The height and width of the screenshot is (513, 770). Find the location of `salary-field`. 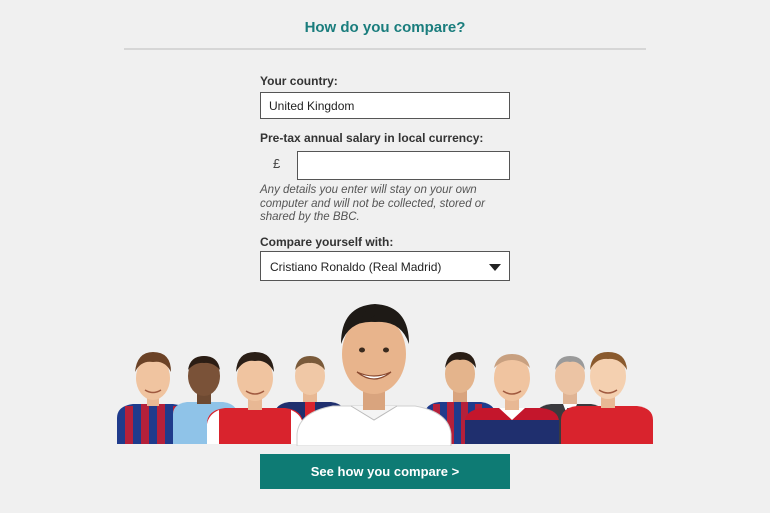

salary-field is located at coordinates (403, 165).